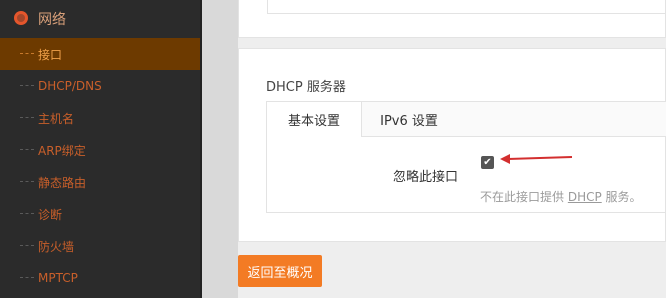 This screenshot has height=298, width=666. I want to click on sidebar-item-arp-binding: ARP绑定, so click(100, 150).